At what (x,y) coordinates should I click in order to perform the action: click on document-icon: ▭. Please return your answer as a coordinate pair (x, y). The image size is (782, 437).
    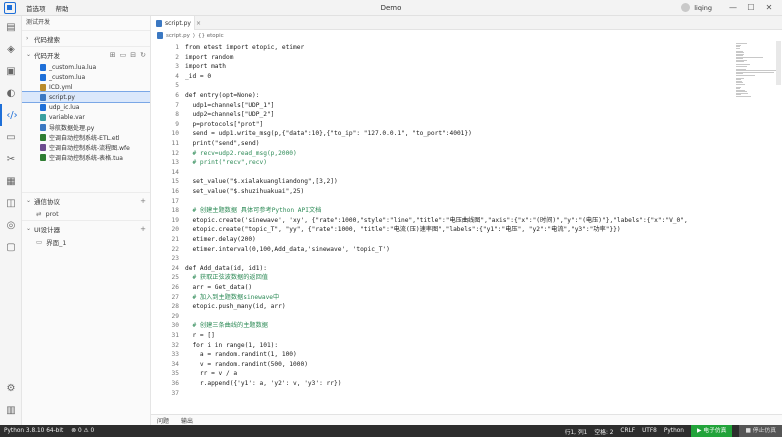
    Looking at the image, I should click on (11, 137).